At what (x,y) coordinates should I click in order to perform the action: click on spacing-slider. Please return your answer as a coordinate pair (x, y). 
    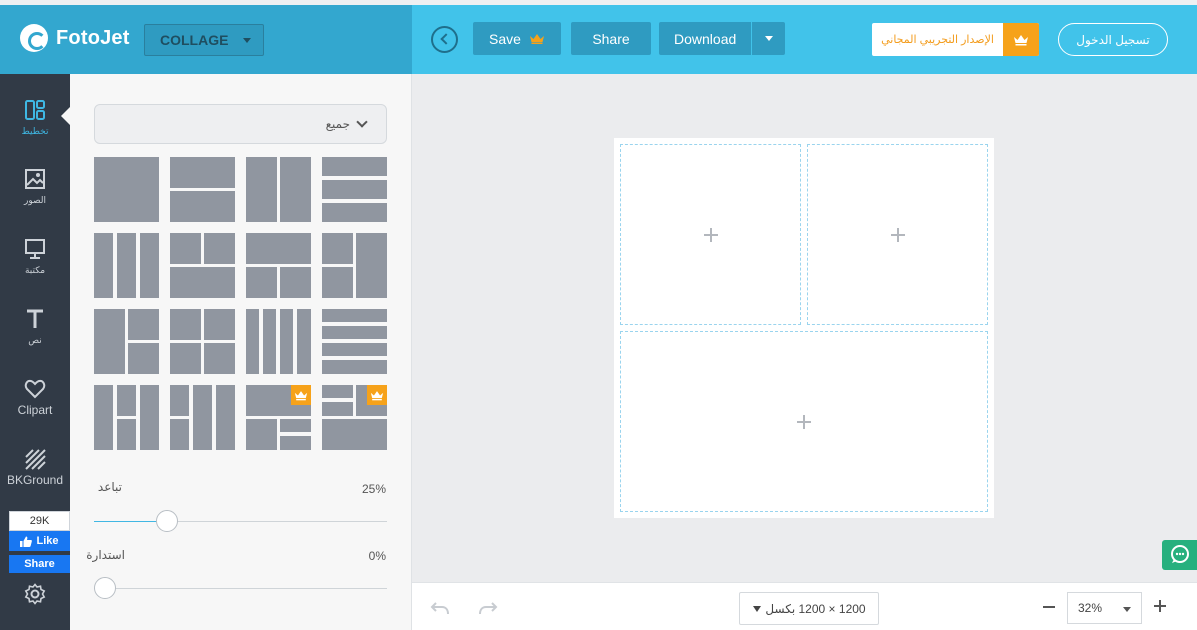
    Looking at the image, I should click on (240, 521).